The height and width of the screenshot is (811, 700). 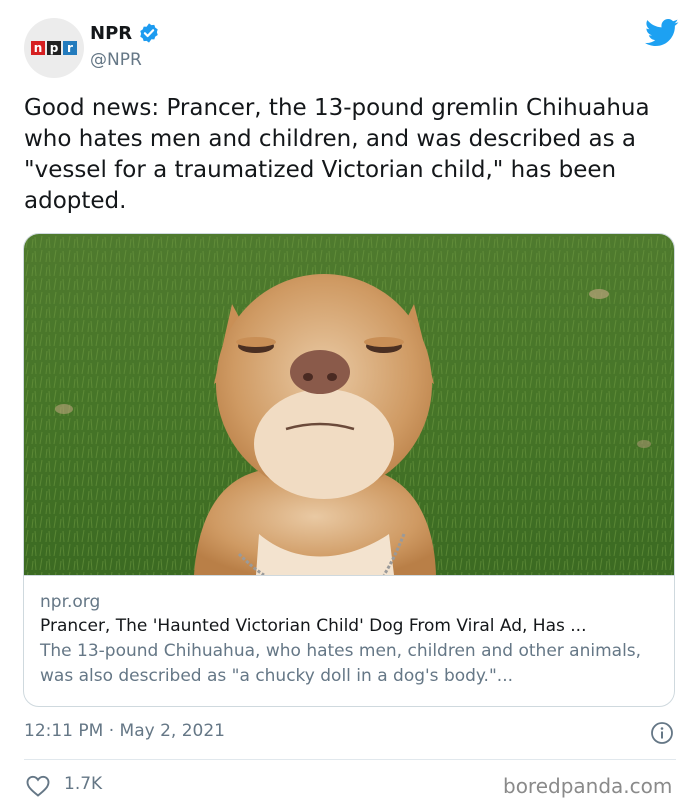 What do you see at coordinates (350, 759) in the screenshot?
I see `divider` at bounding box center [350, 759].